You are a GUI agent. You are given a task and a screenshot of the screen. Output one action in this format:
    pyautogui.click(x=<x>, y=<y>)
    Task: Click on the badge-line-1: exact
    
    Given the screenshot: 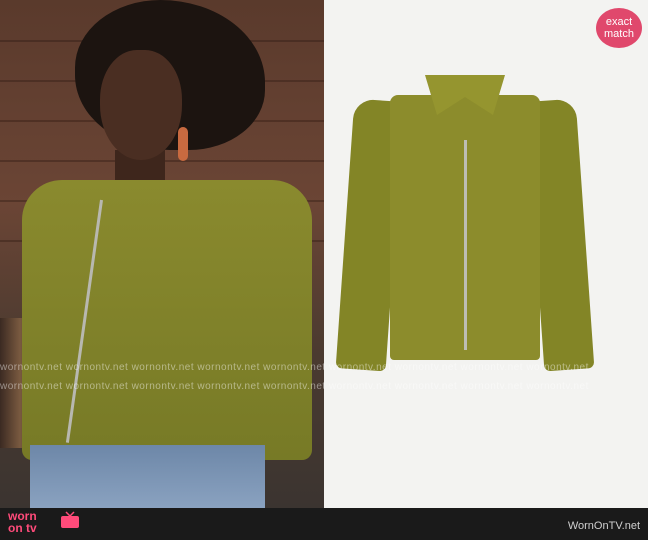 What is the action you would take?
    pyautogui.click(x=619, y=22)
    